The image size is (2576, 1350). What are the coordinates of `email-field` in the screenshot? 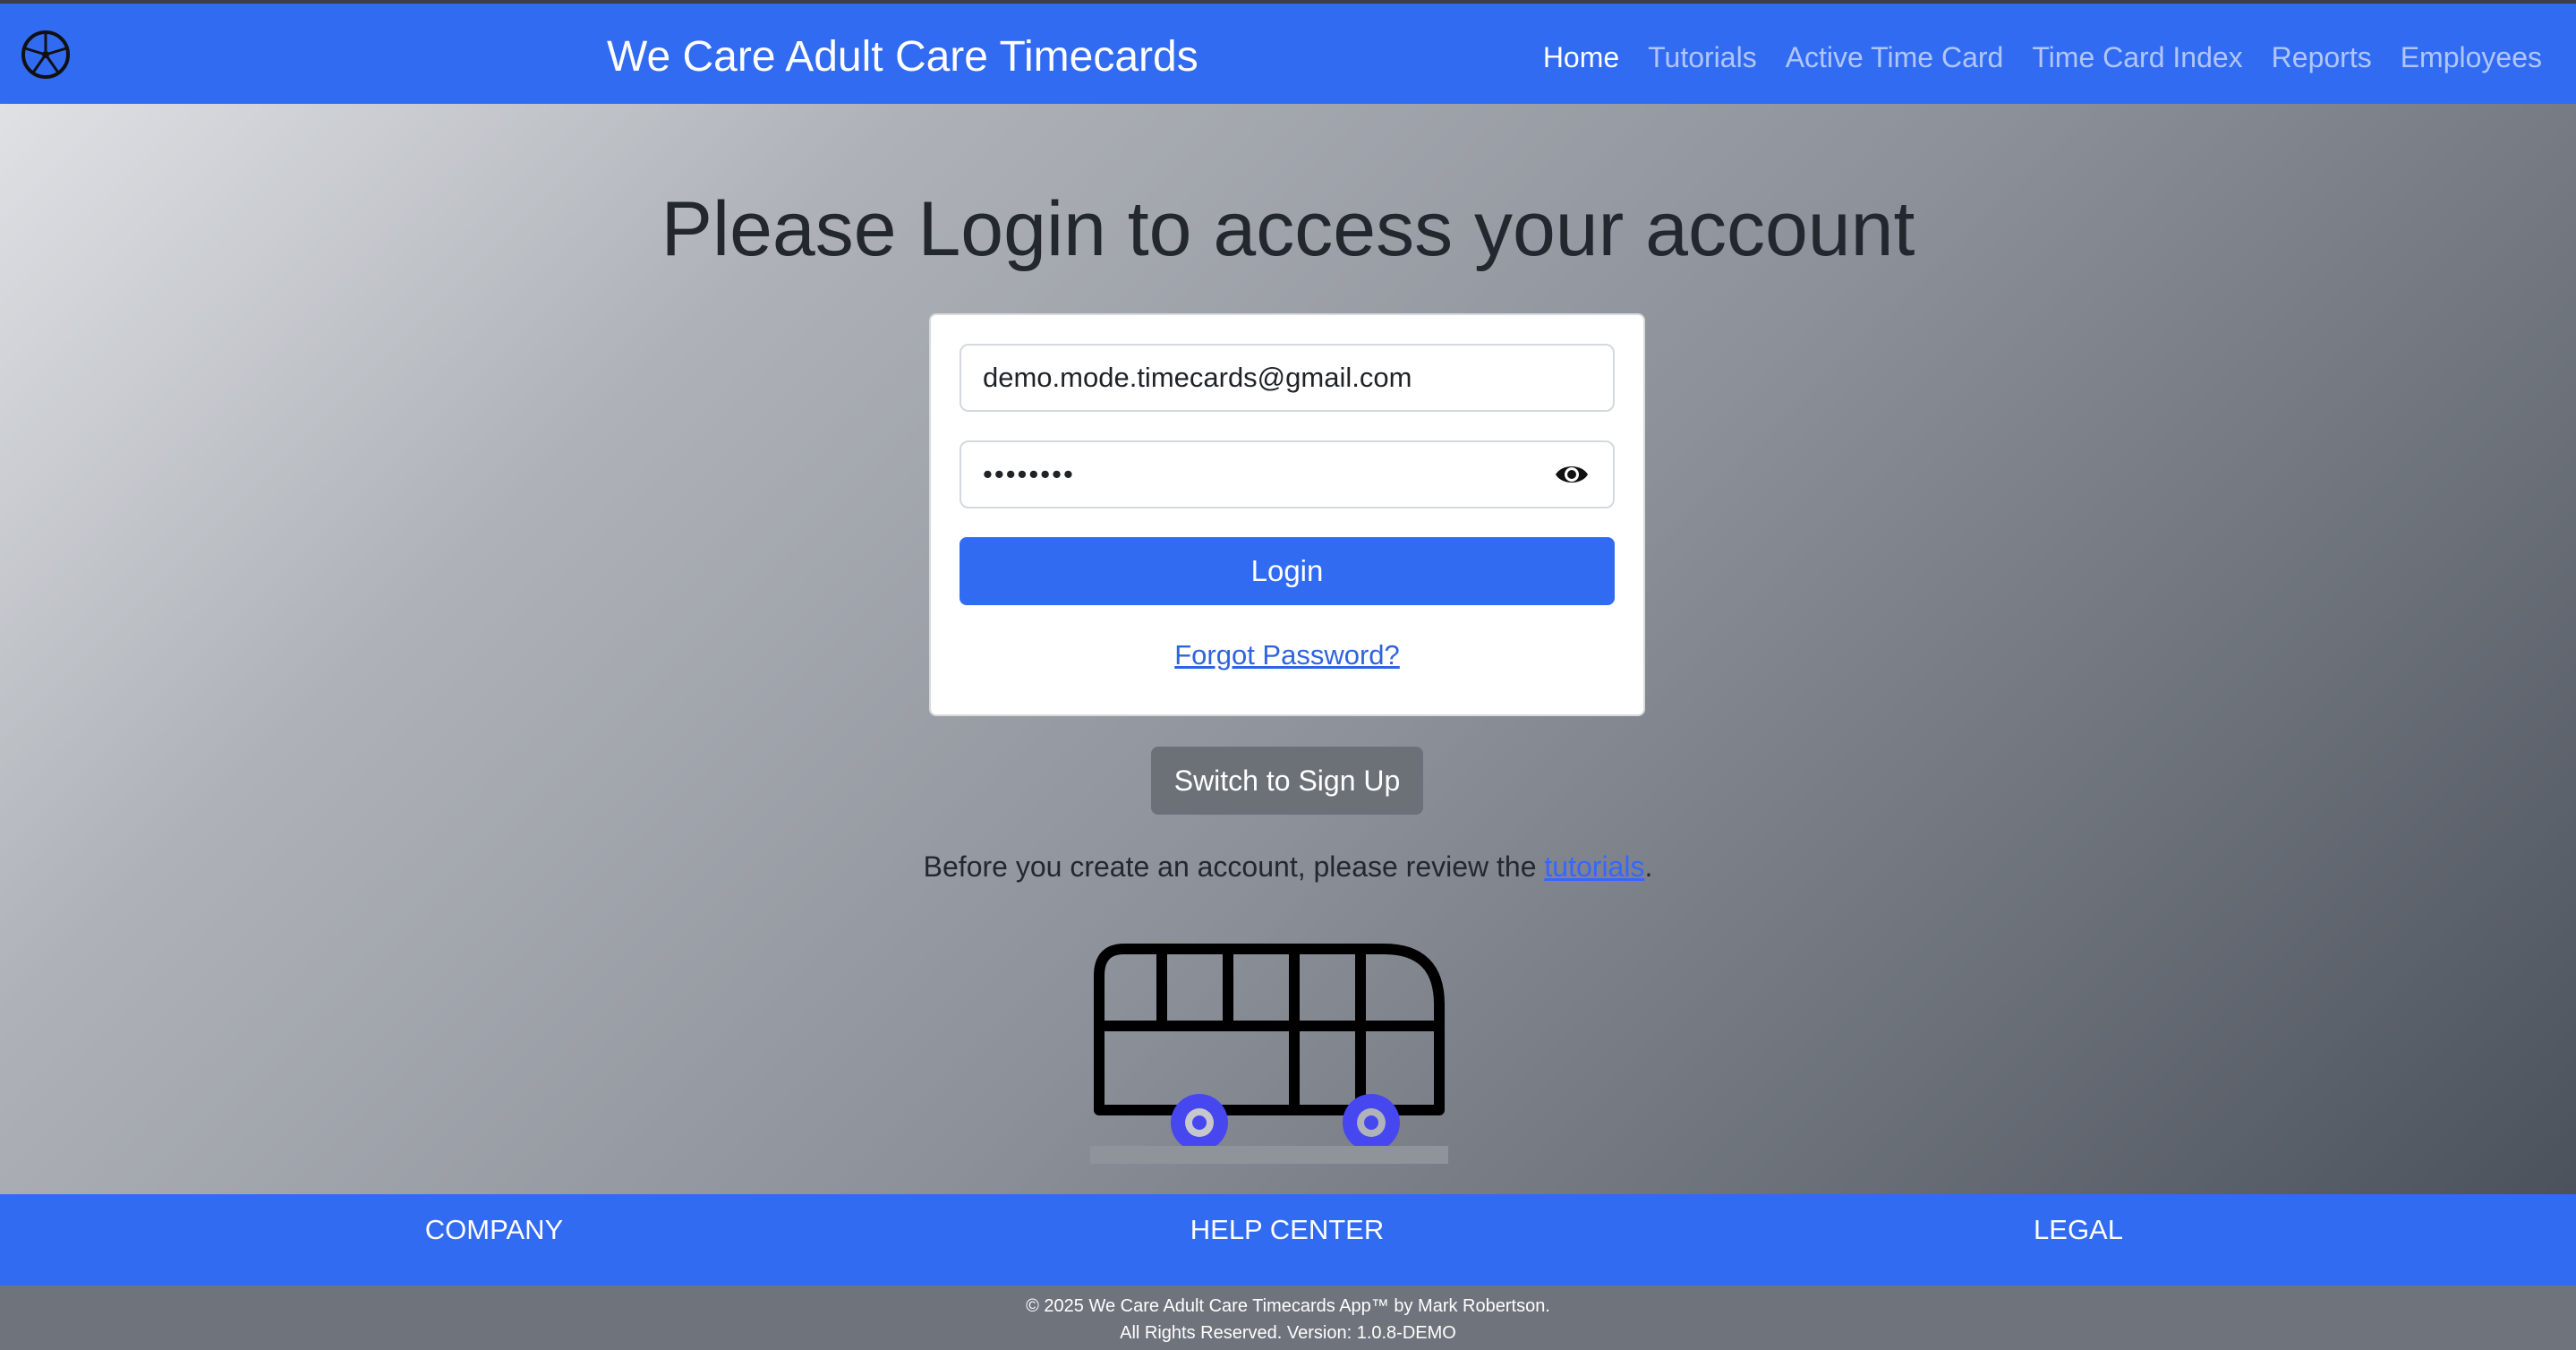 It's located at (1287, 378).